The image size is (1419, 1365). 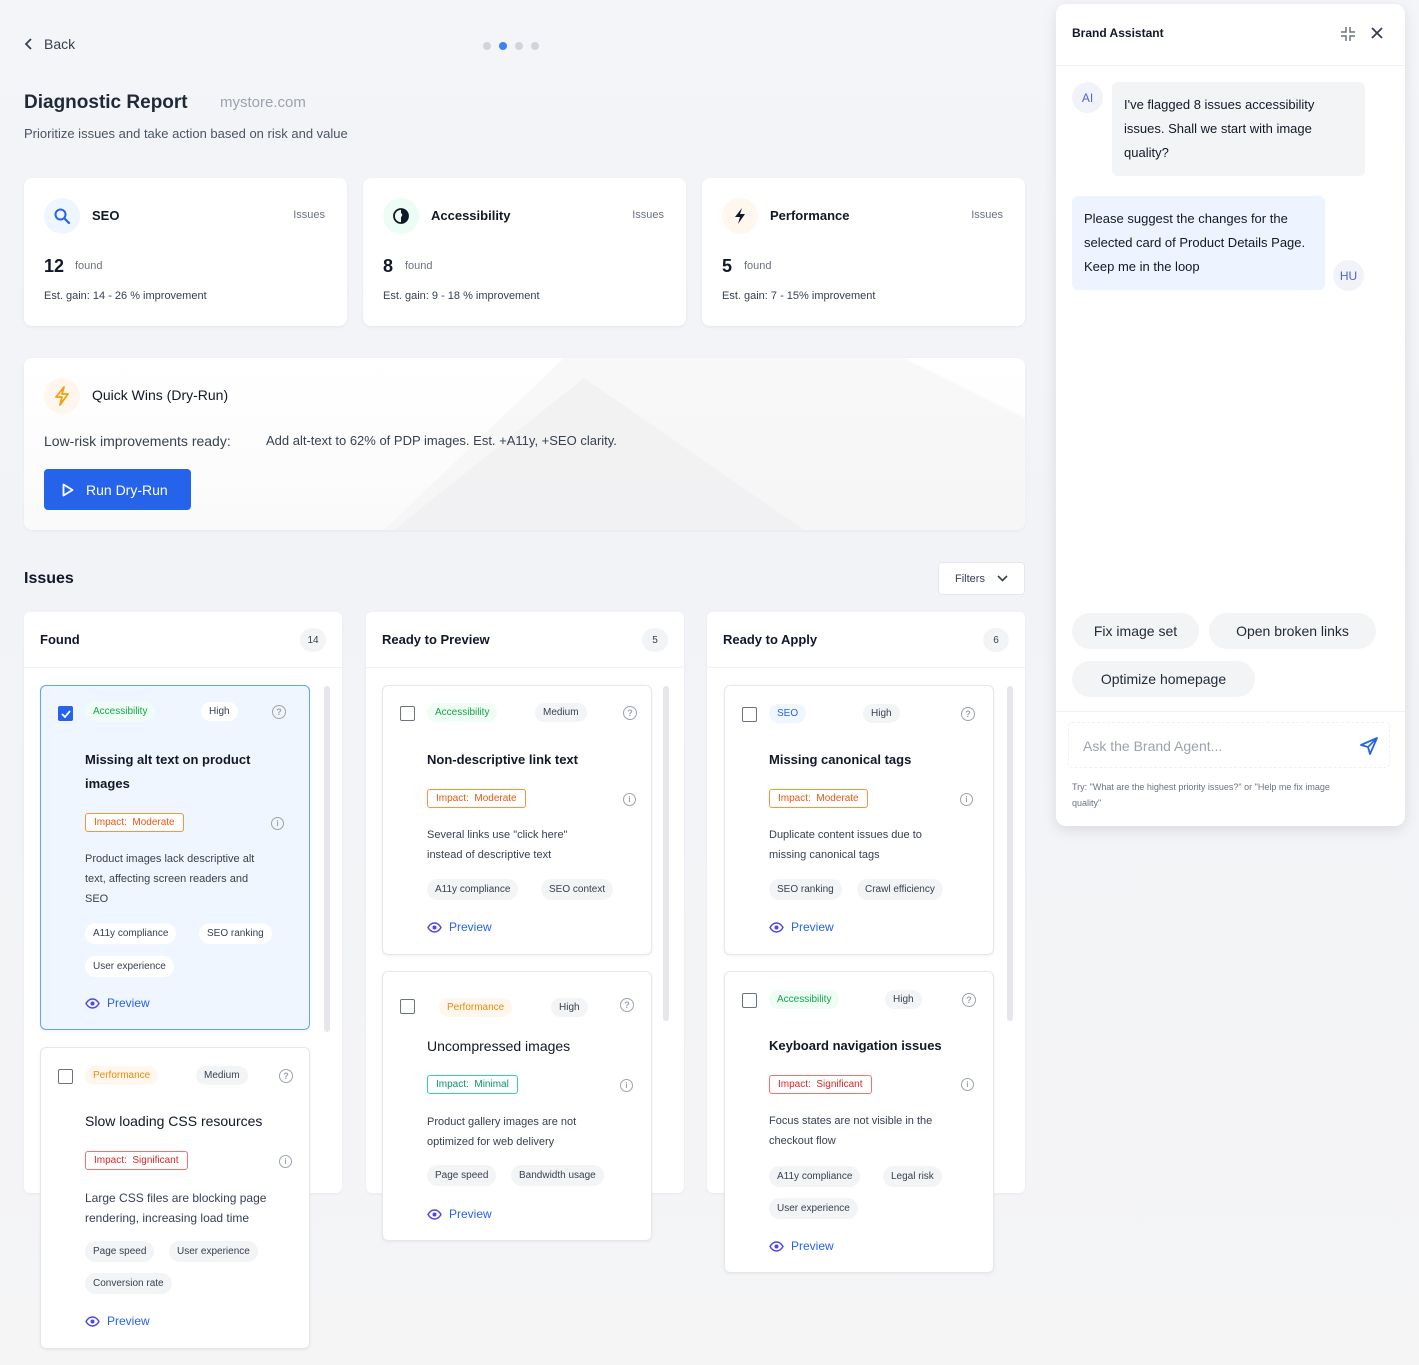 What do you see at coordinates (106, 215) in the screenshot?
I see `summary-name: SEO` at bounding box center [106, 215].